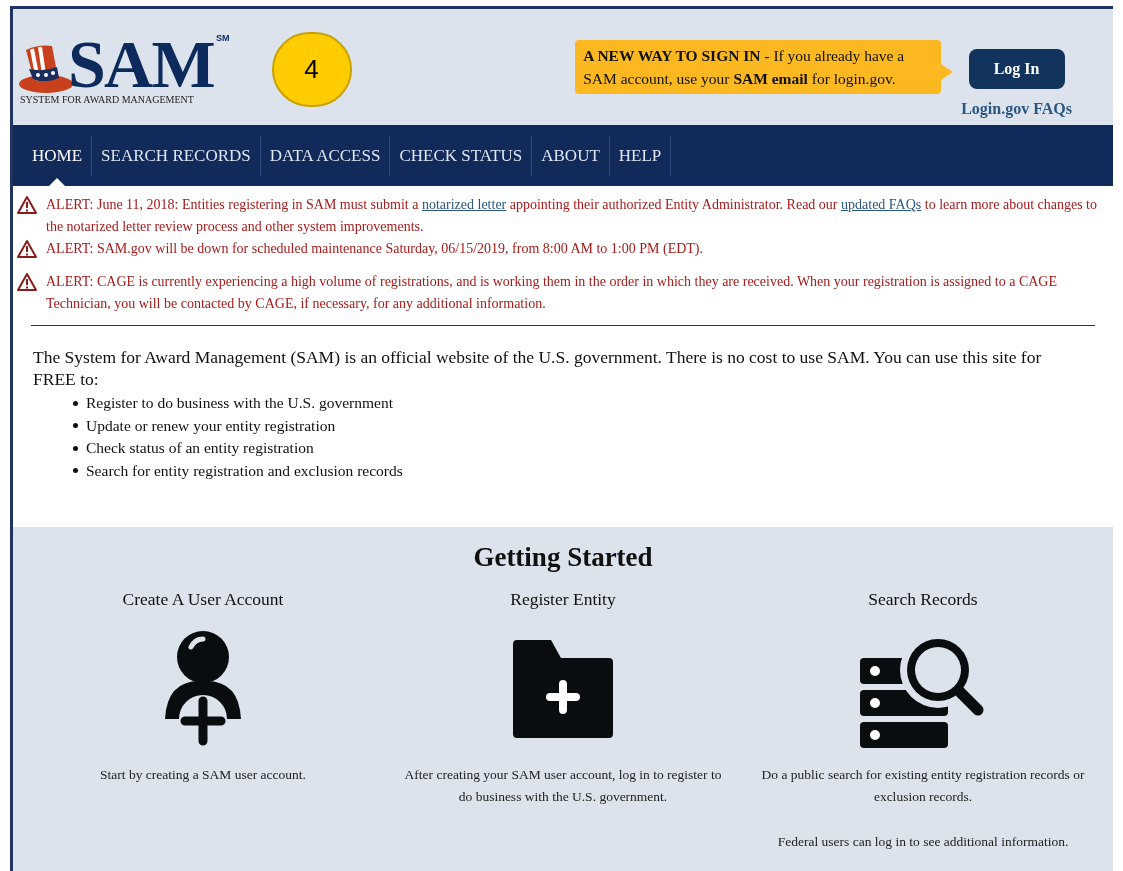 The width and height of the screenshot is (1123, 871). Describe the element at coordinates (552, 293) in the screenshot. I see `alert-message: ALERT: CAGE is currently experiencing a high volume of registrations, and is working them in the order in which they are received. When your registration is assigned to a CAGE Technician, you will be contacted by CAGE, if necessary, for any additional information.` at that location.